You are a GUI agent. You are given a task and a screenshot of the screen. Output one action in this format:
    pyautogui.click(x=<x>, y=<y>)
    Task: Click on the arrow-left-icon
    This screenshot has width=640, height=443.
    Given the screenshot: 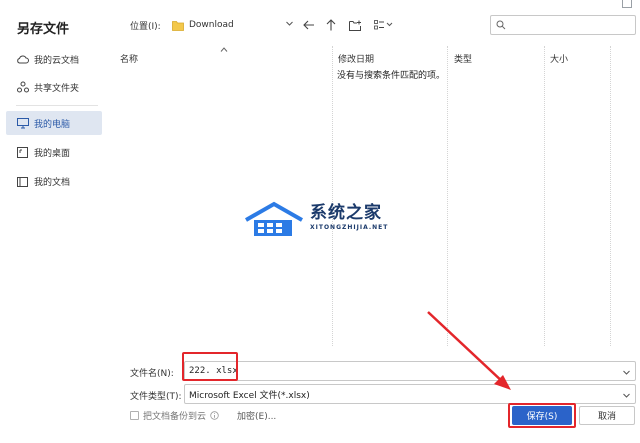 What is the action you would take?
    pyautogui.click(x=308, y=25)
    